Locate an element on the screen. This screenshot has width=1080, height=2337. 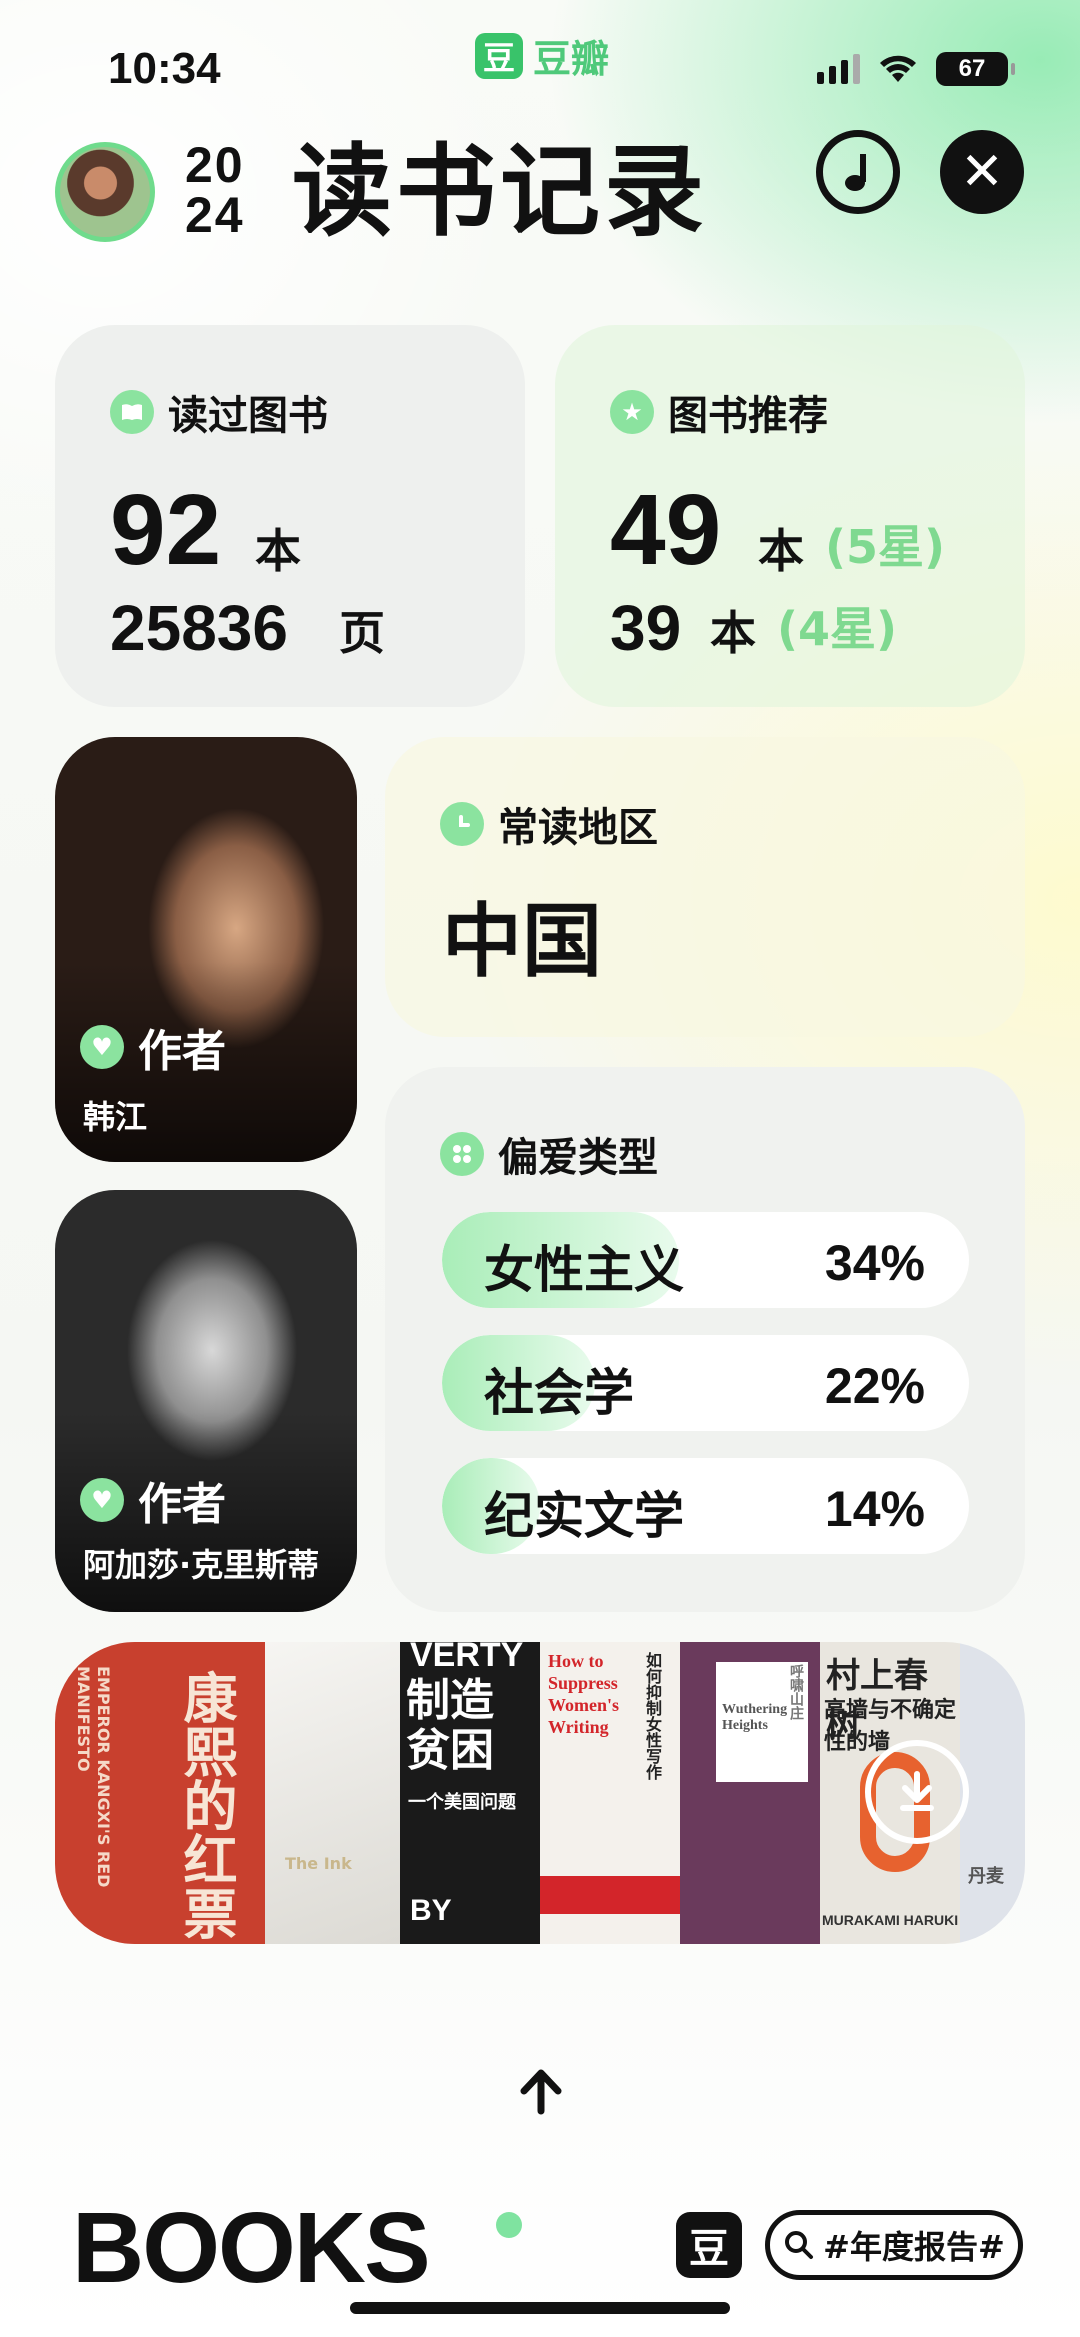
genres-label: 偏爱类型 is located at coordinates (578, 1158).